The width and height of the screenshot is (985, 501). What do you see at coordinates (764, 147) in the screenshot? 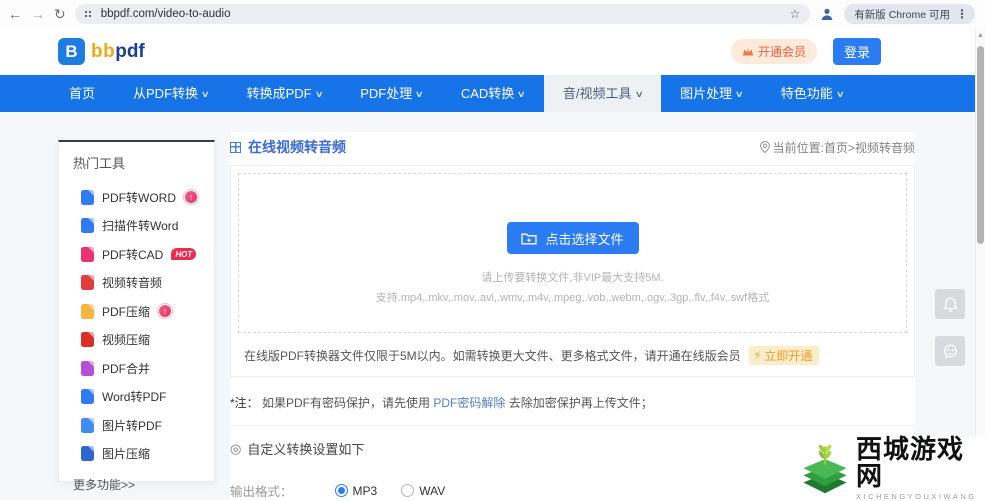
I see `location-pin-icon` at bounding box center [764, 147].